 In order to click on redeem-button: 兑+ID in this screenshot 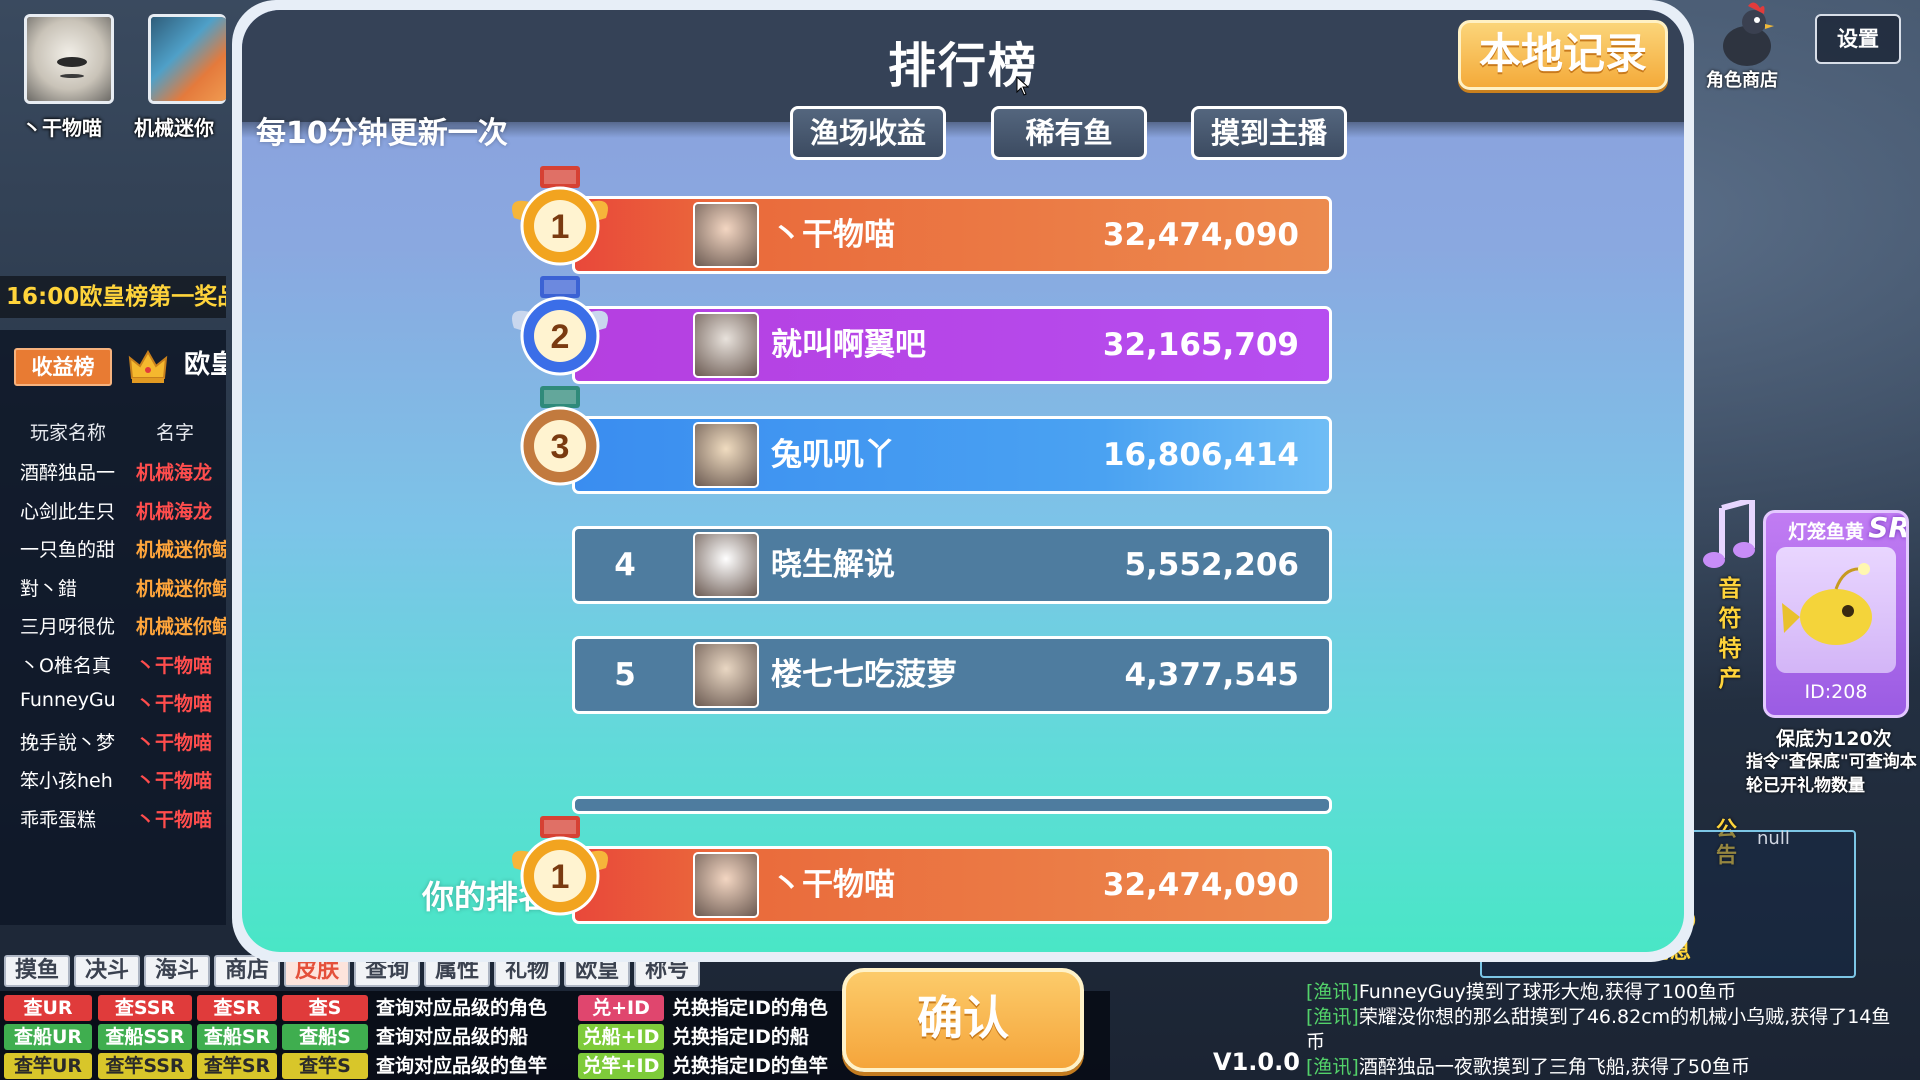, I will do `click(621, 1008)`.